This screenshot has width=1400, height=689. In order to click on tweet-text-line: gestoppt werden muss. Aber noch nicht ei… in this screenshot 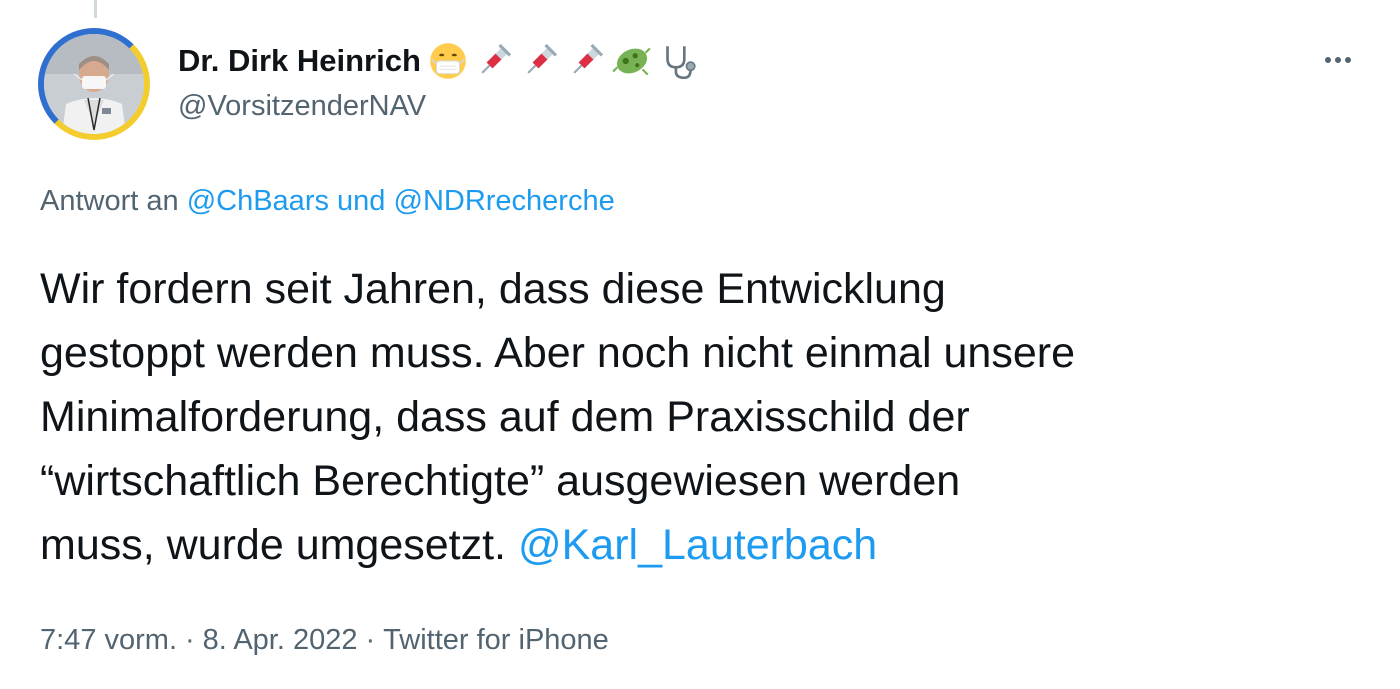, I will do `click(557, 353)`.